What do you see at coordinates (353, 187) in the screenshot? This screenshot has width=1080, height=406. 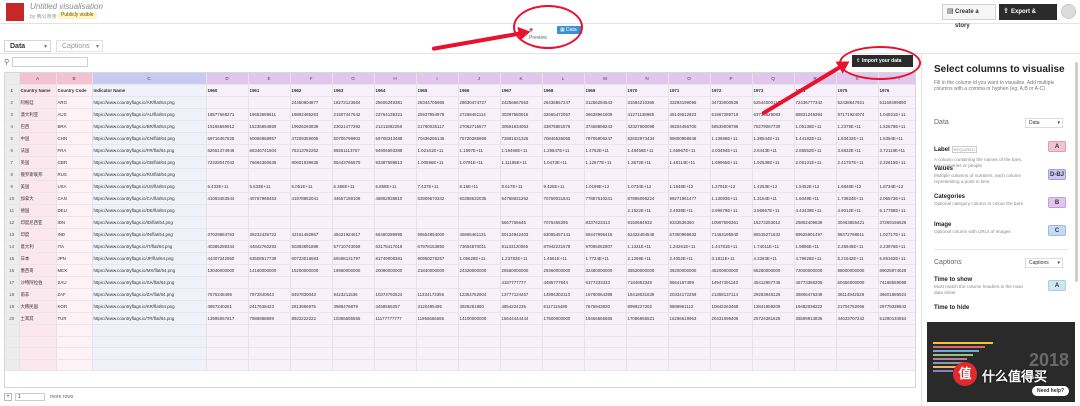 I see `data-cell: 6.386E+11` at bounding box center [353, 187].